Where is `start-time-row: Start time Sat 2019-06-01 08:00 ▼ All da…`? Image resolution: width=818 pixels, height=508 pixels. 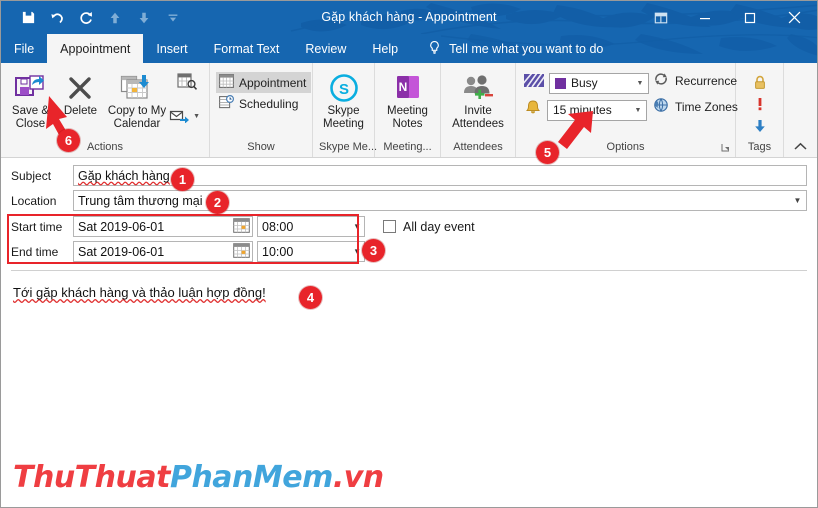 start-time-row: Start time Sat 2019-06-01 08:00 ▼ All da… is located at coordinates (409, 226).